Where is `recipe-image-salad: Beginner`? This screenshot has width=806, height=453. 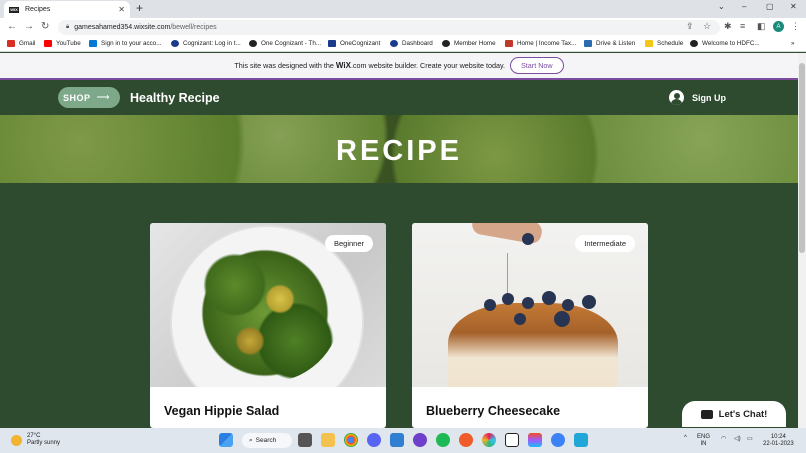 recipe-image-salad: Beginner is located at coordinates (268, 305).